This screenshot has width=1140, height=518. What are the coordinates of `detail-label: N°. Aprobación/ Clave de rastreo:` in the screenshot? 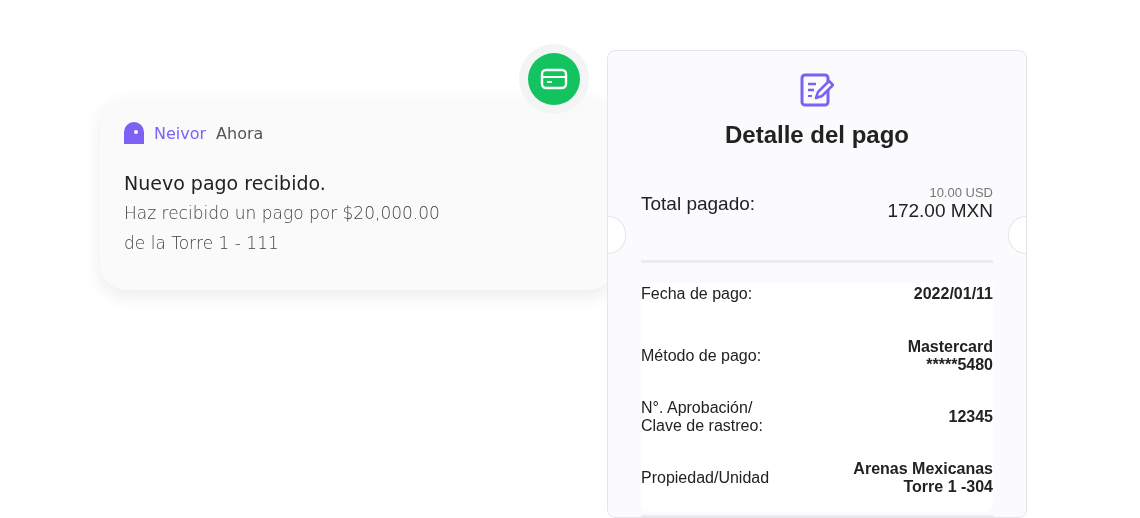 It's located at (702, 416).